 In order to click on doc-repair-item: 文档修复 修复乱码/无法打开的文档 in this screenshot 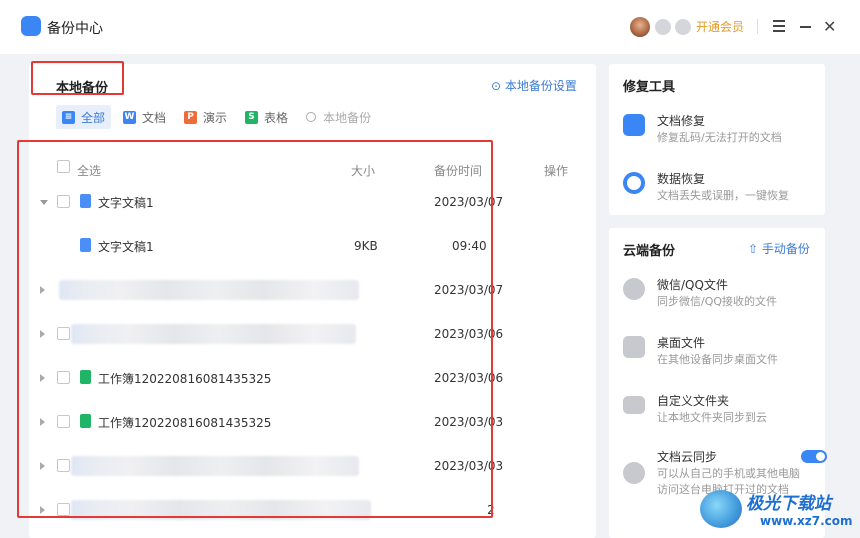, I will do `click(718, 132)`.